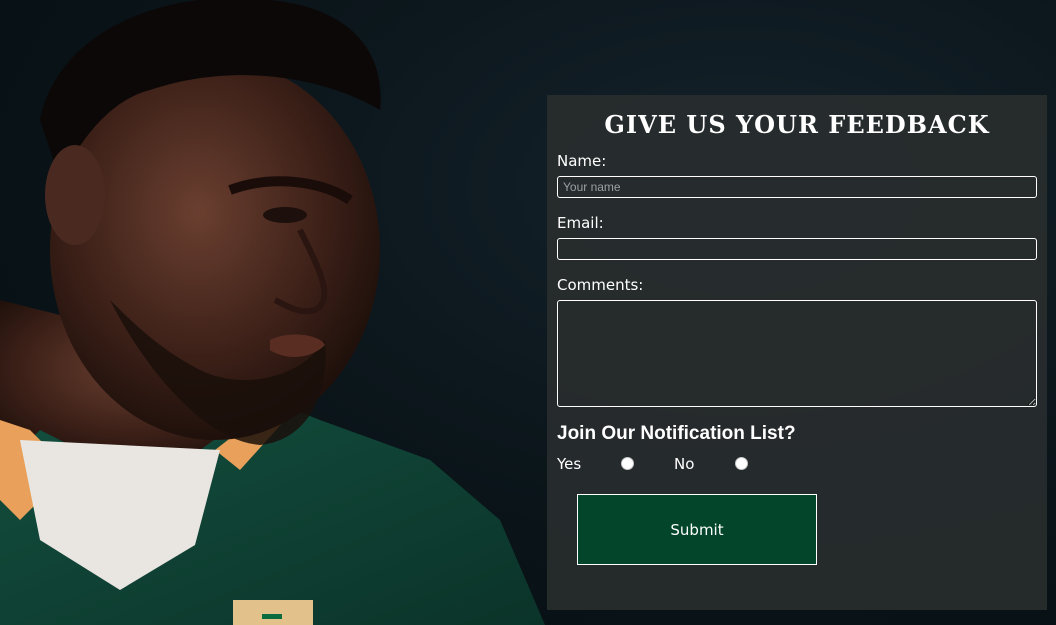 The width and height of the screenshot is (1056, 625). I want to click on email-input, so click(797, 249).